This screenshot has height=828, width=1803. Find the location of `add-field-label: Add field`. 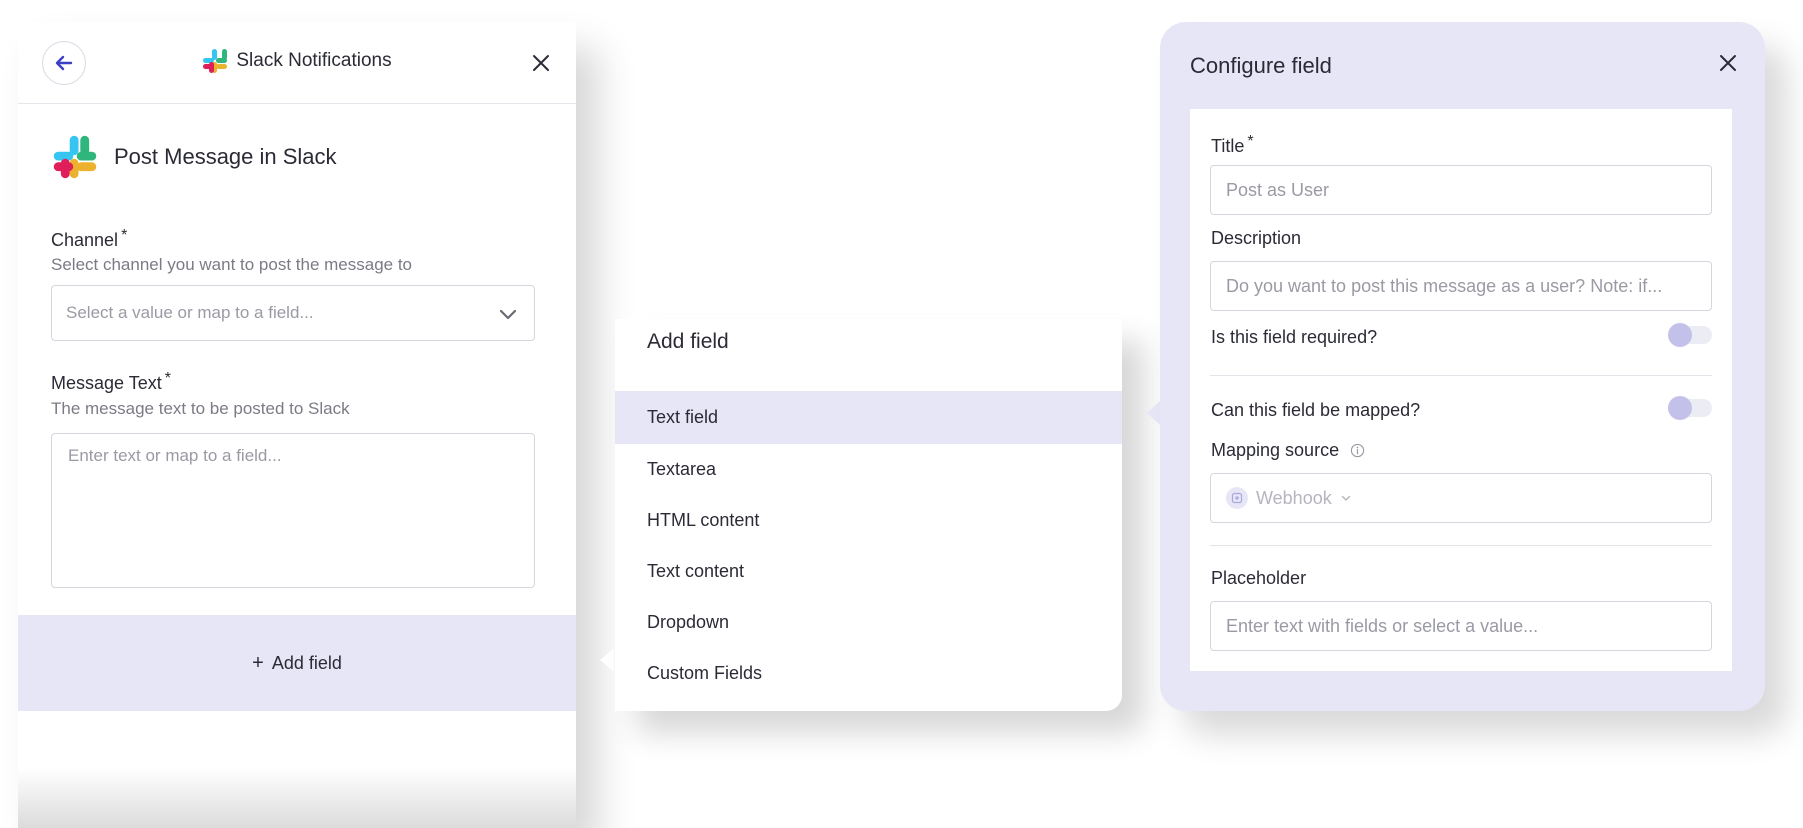

add-field-label: Add field is located at coordinates (306, 662).